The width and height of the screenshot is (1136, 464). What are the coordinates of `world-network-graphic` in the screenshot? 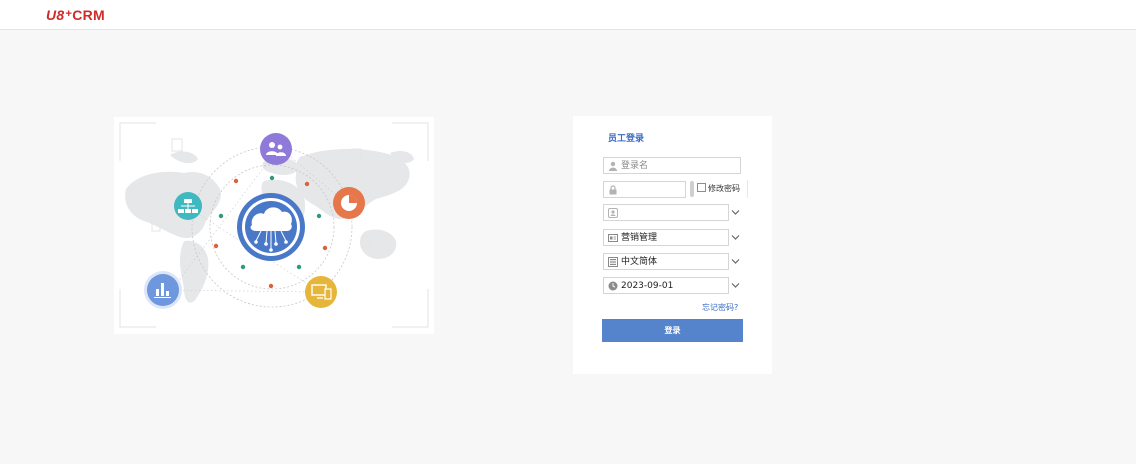 It's located at (274, 225).